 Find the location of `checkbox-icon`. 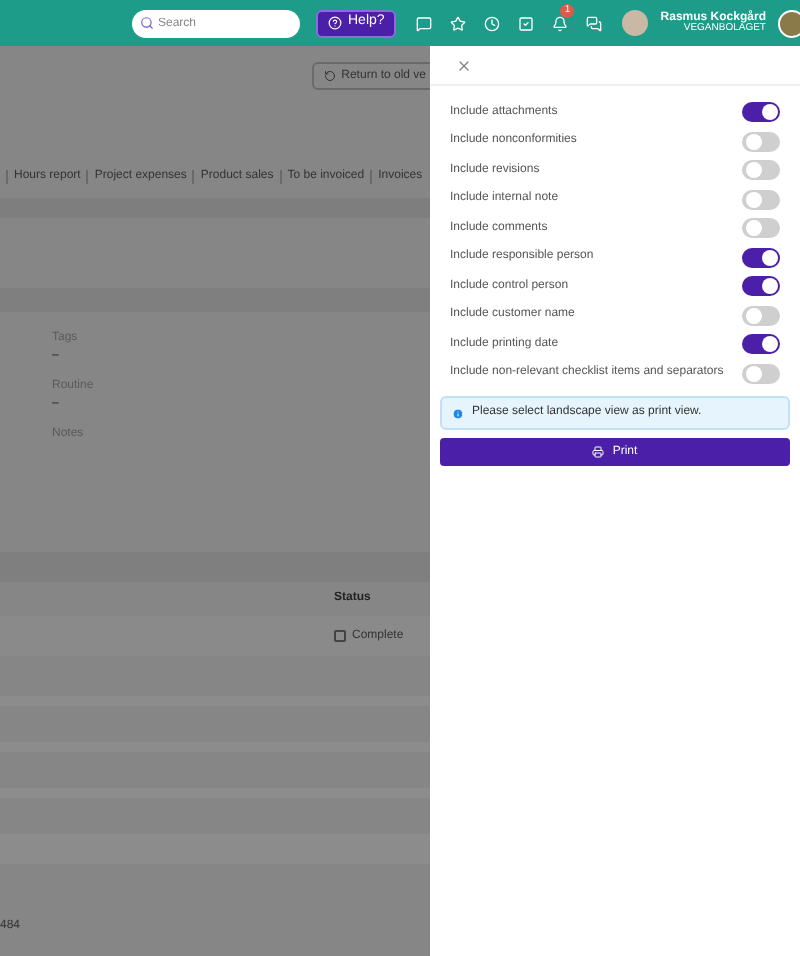

checkbox-icon is located at coordinates (526, 23).